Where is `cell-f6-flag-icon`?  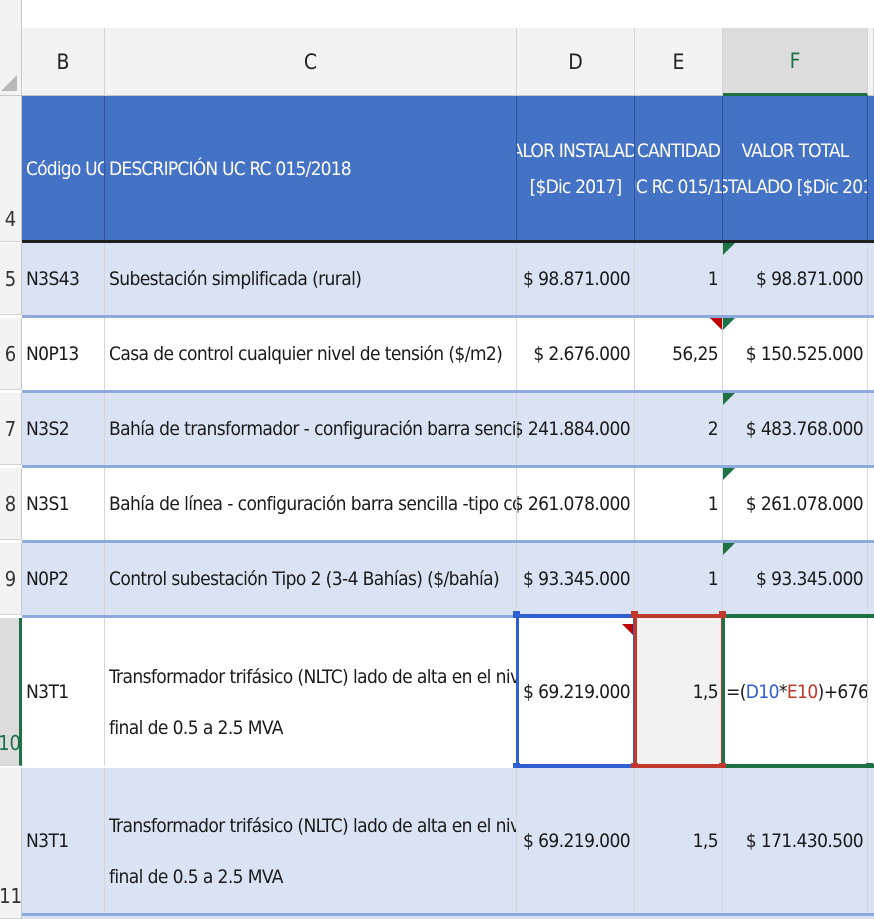
cell-f6-flag-icon is located at coordinates (729, 324).